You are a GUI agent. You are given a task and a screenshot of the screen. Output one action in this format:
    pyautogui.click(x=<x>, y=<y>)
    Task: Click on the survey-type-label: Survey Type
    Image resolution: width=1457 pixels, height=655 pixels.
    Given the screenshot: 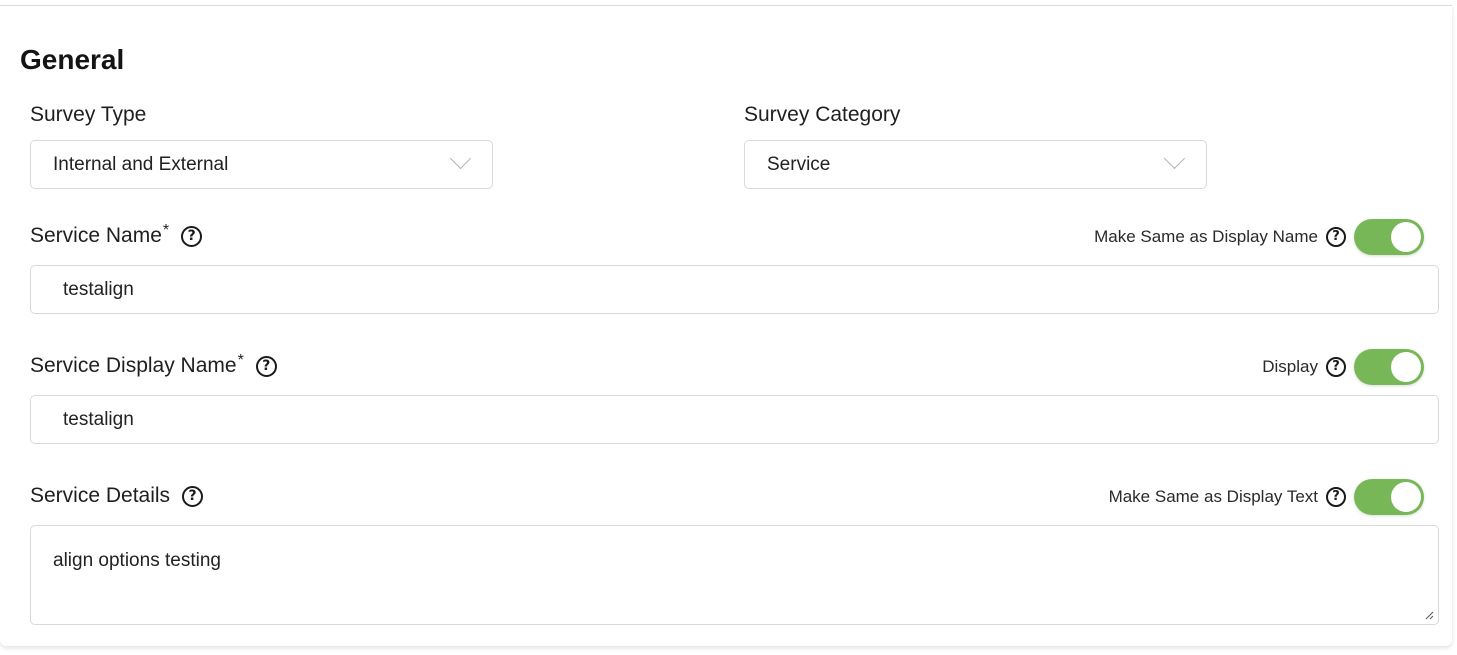 What is the action you would take?
    pyautogui.click(x=88, y=115)
    